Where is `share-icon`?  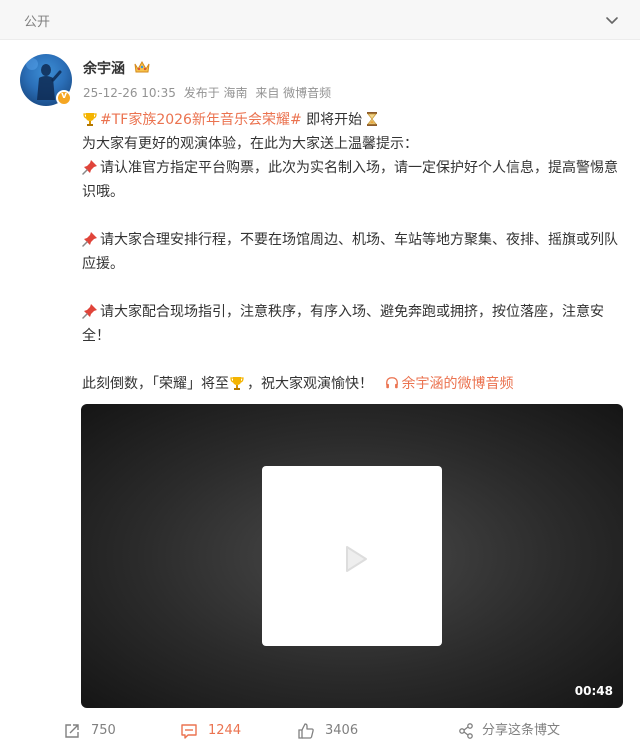 share-icon is located at coordinates (466, 731).